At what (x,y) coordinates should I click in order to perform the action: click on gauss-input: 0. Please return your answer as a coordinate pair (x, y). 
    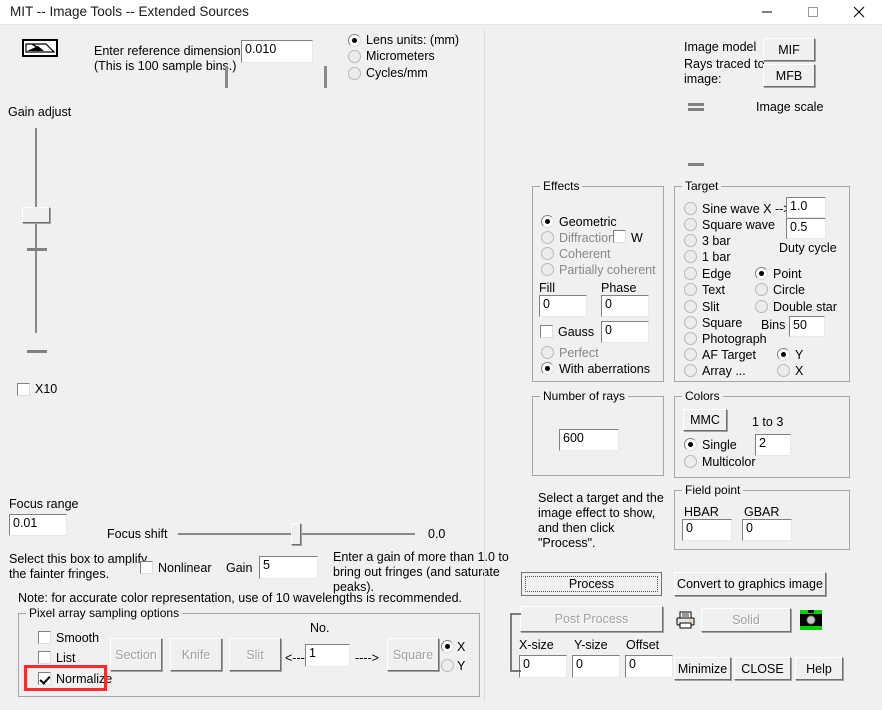
    Looking at the image, I should click on (625, 332).